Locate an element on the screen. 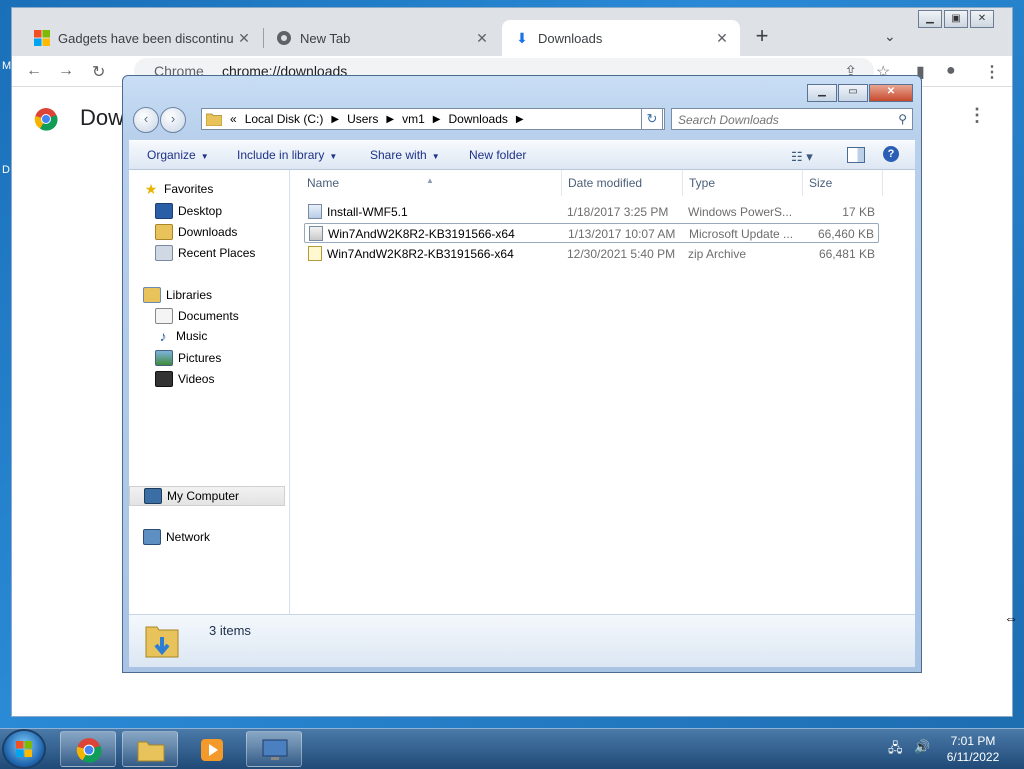 This screenshot has height=769, width=1024. new-folder-button: New folder is located at coordinates (497, 155).